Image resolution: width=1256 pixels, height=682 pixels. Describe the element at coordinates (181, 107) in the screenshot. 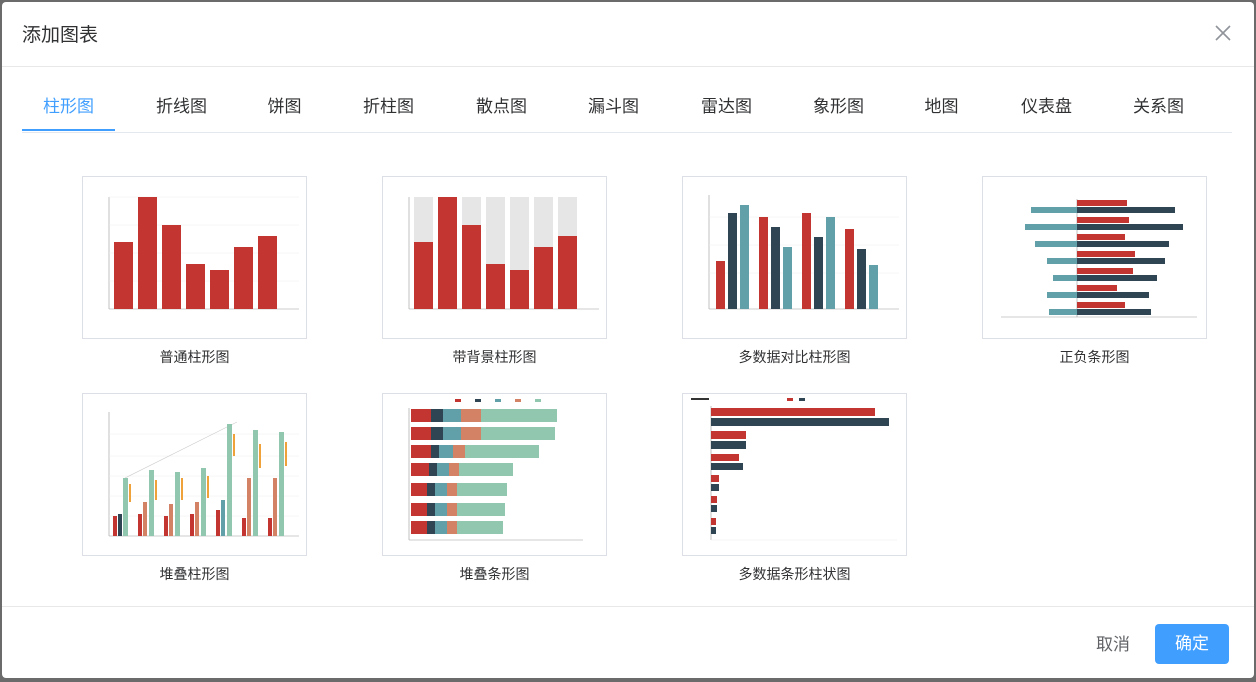

I see `tab-line-chart: 折线图` at that location.